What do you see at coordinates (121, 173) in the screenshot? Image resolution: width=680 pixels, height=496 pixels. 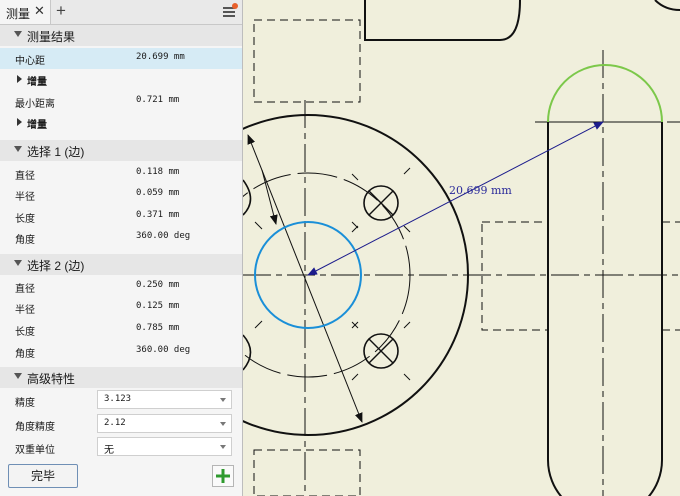 I see `row-sel1-diameter: 直径 0.118 mm` at bounding box center [121, 173].